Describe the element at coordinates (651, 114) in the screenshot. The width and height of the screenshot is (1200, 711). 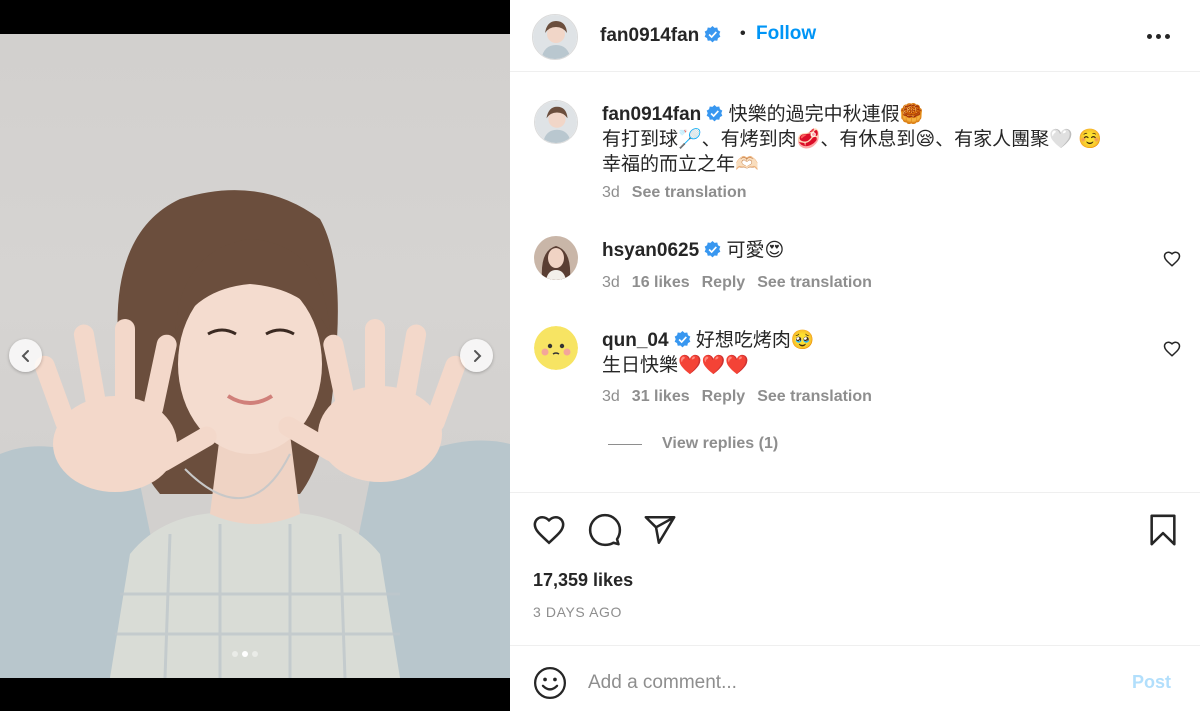
I see `caption-username: fan0914fan` at that location.